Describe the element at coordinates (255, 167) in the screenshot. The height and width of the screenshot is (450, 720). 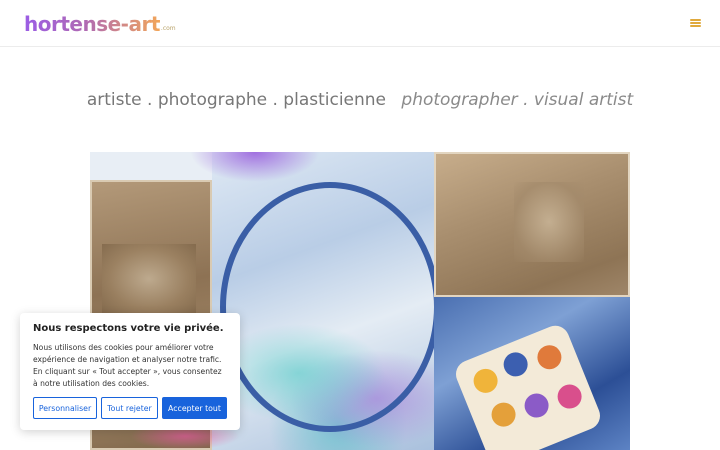
I see `artwork-purple-splash` at that location.